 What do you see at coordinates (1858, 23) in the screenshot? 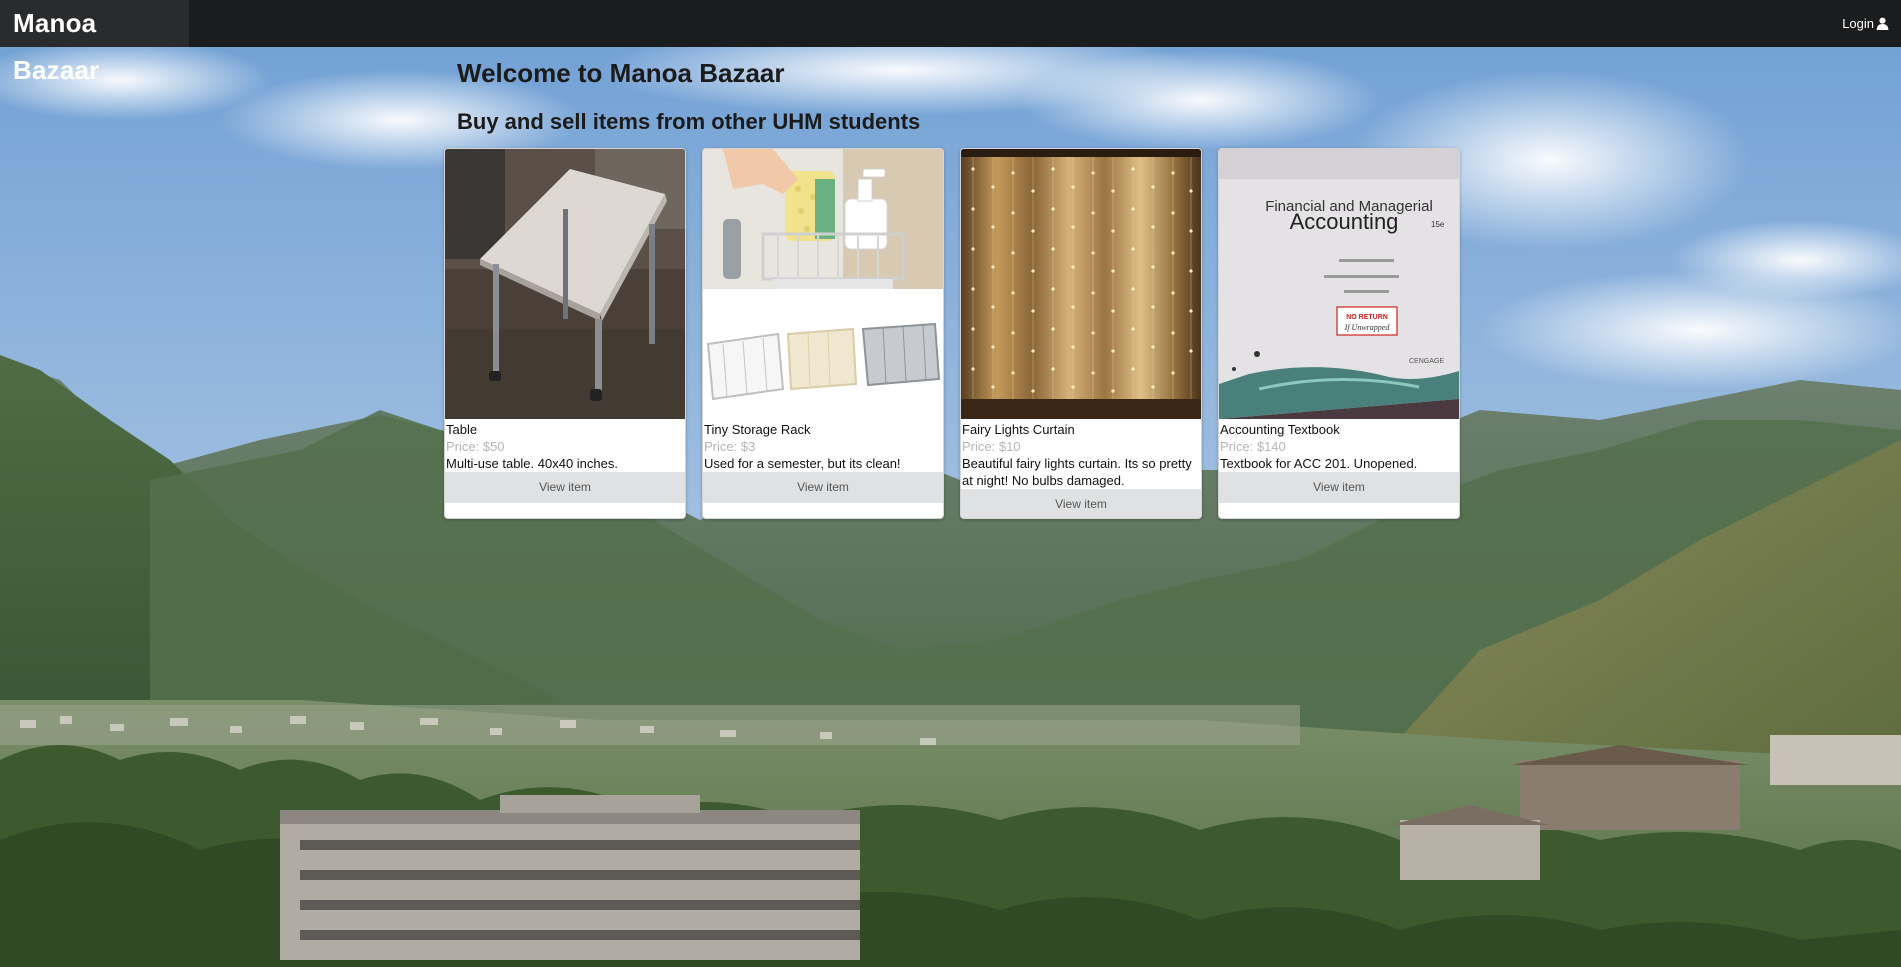
I see `login-label: Login` at bounding box center [1858, 23].